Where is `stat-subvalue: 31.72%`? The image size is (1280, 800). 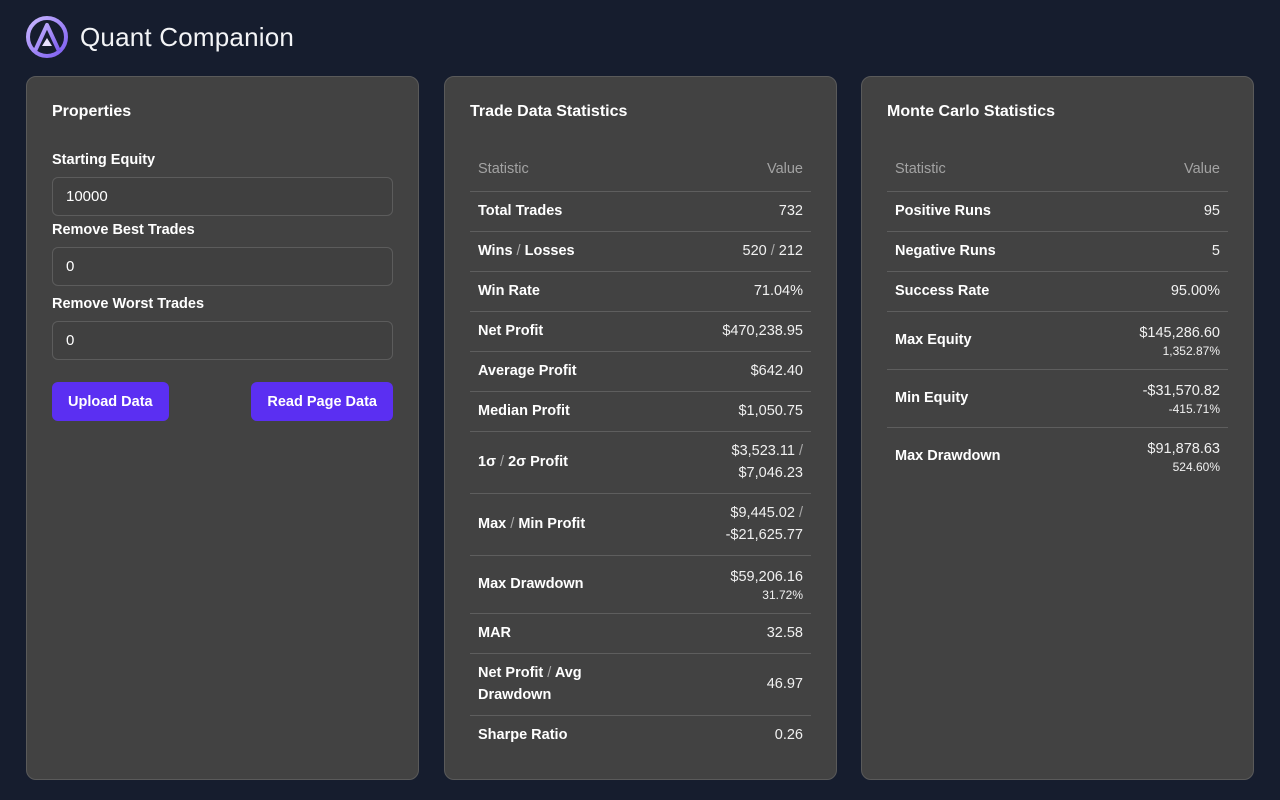
stat-subvalue: 31.72% is located at coordinates (782, 595).